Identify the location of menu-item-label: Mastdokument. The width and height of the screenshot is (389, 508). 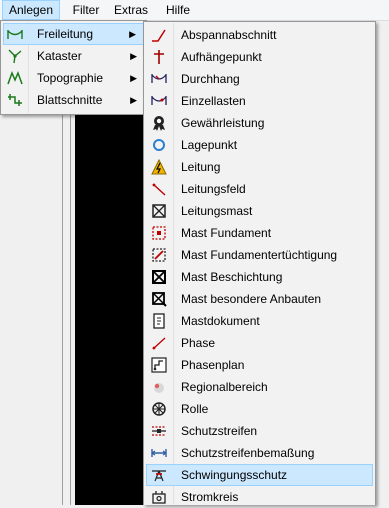
(220, 321).